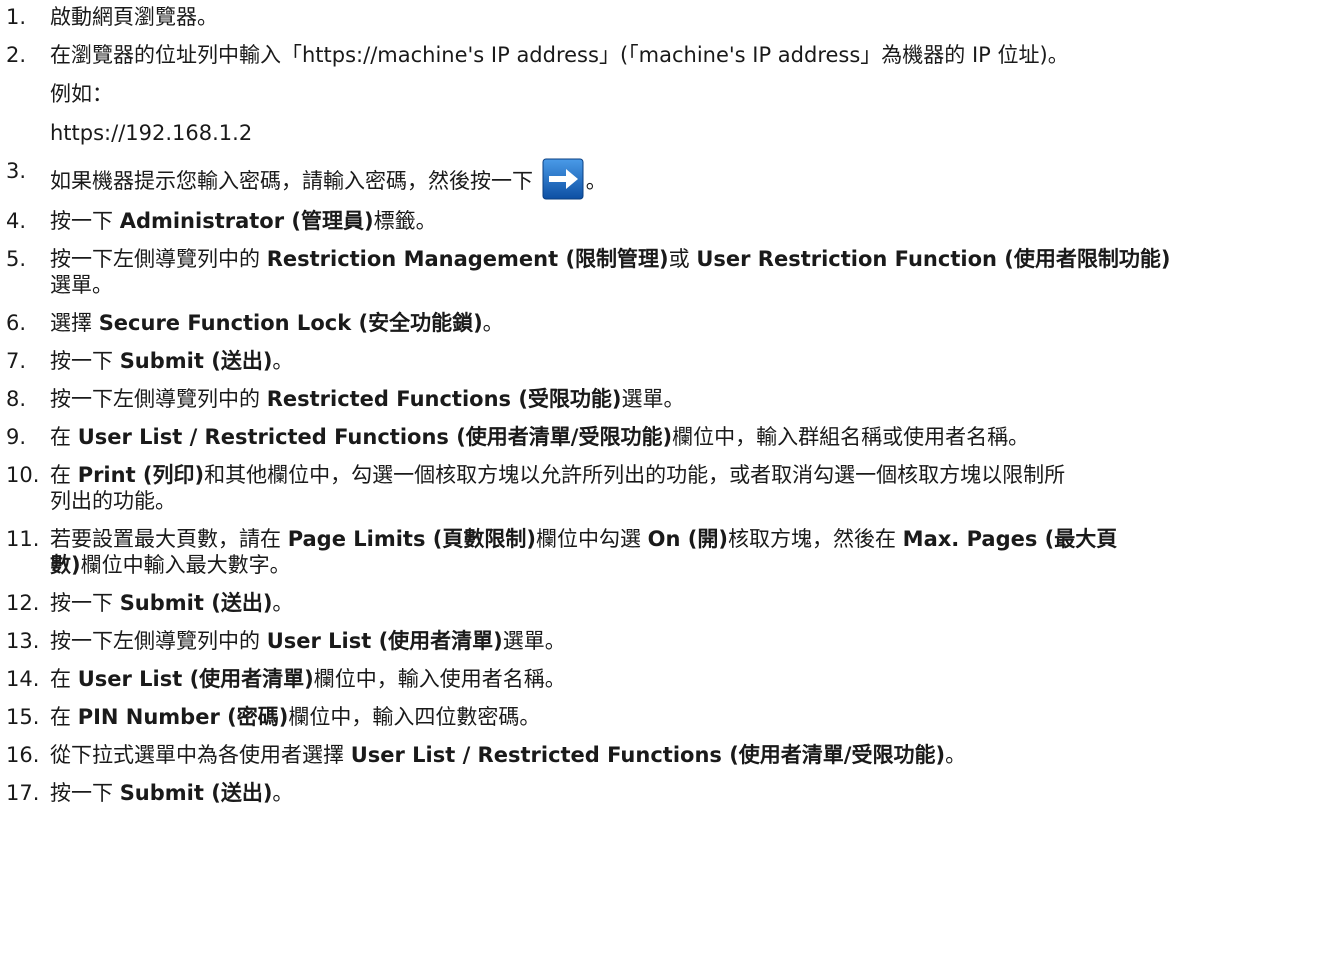  What do you see at coordinates (16, 259) in the screenshot?
I see `step-number: 5.` at bounding box center [16, 259].